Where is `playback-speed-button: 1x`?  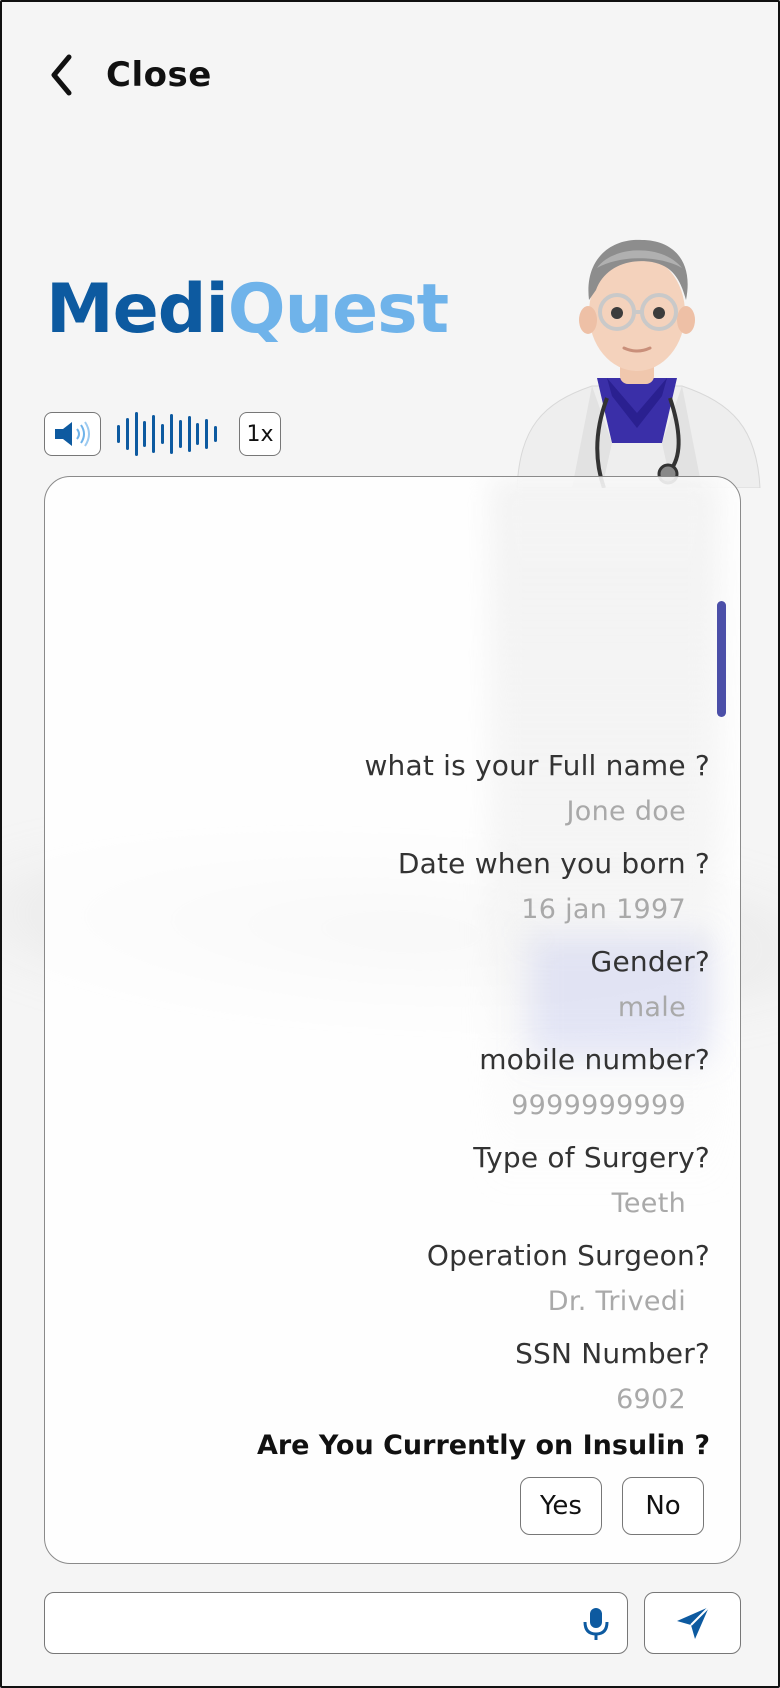 playback-speed-button: 1x is located at coordinates (260, 434).